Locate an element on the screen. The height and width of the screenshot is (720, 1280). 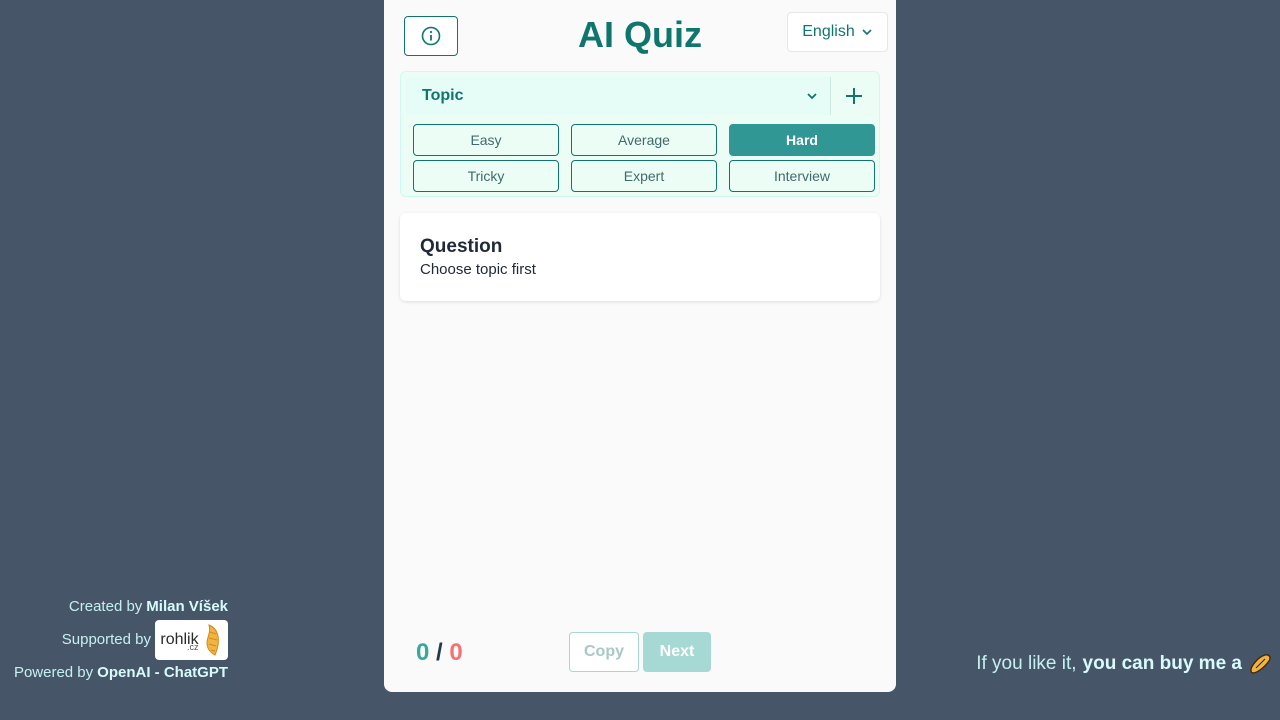
supported-prefix: Supported by is located at coordinates (106, 639).